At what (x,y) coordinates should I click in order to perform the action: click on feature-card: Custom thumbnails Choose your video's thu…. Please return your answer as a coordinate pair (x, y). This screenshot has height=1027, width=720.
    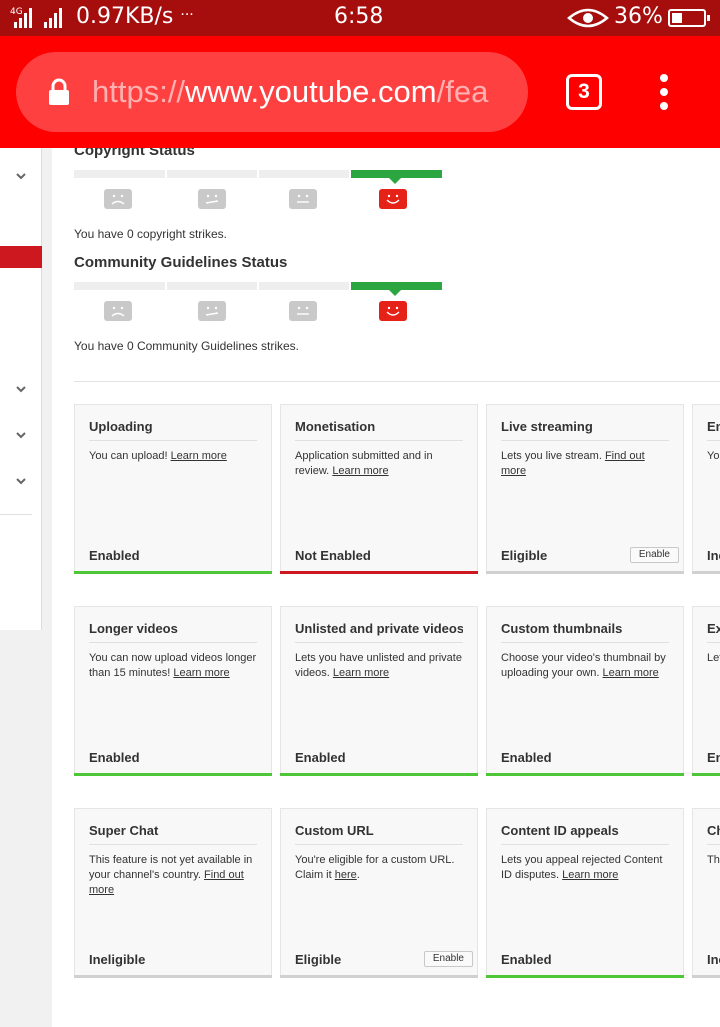
    Looking at the image, I should click on (585, 691).